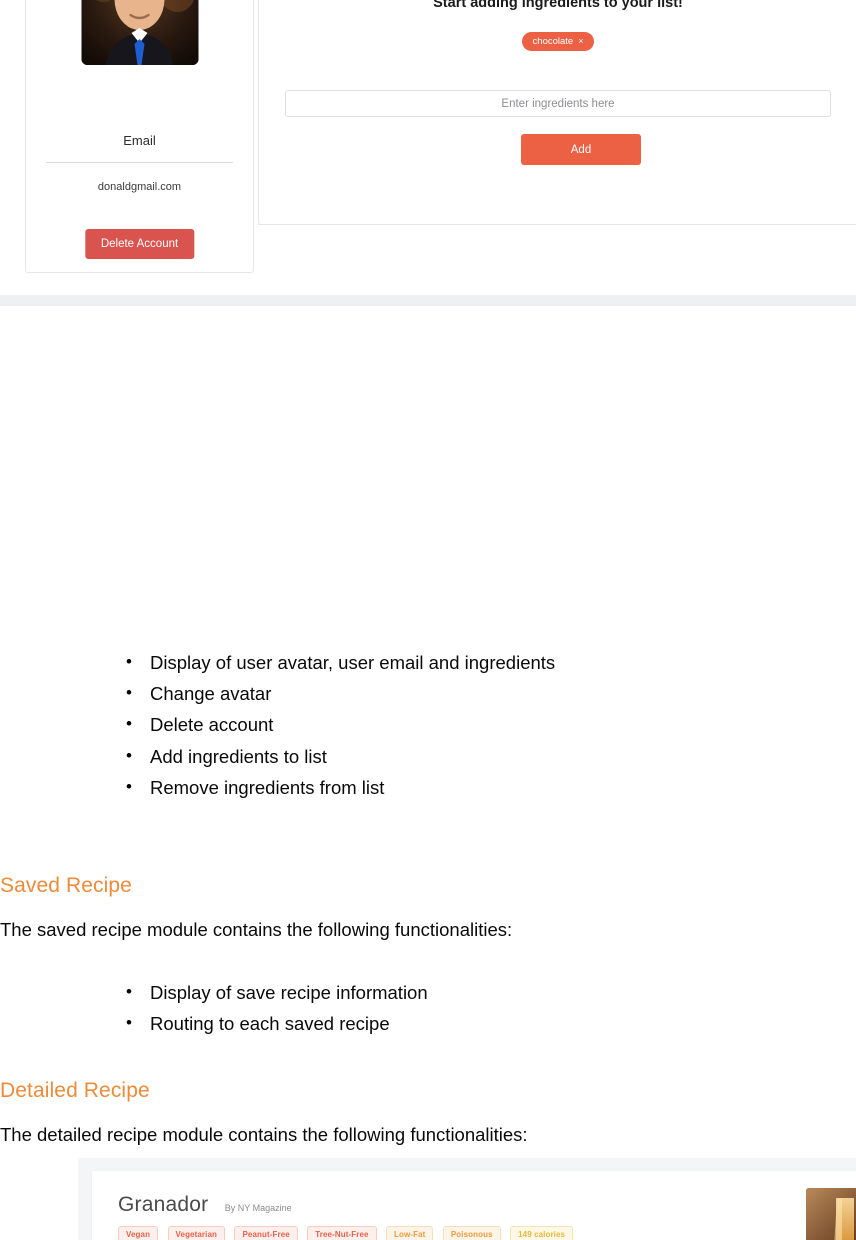 The image size is (856, 1240). Describe the element at coordinates (581, 149) in the screenshot. I see `add-ingredient-button: Add` at that location.